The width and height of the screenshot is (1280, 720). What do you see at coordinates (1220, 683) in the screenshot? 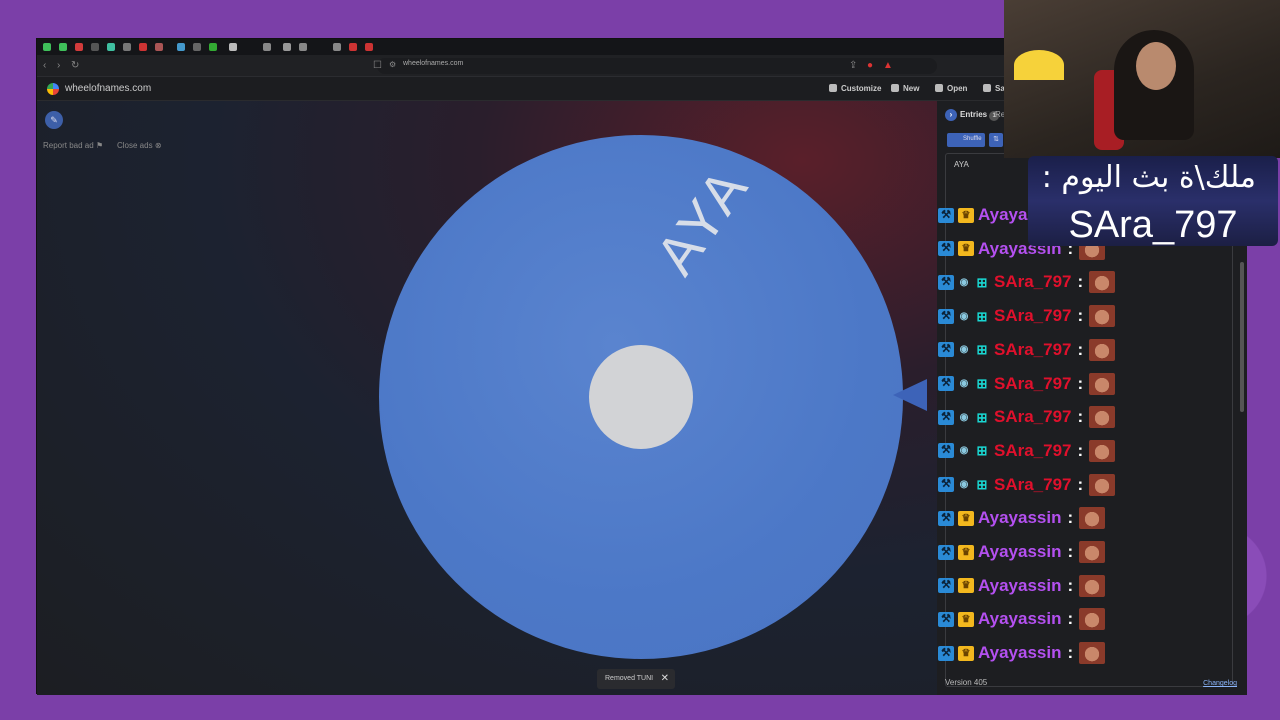
I see `changelog-link: Changelog` at bounding box center [1220, 683].